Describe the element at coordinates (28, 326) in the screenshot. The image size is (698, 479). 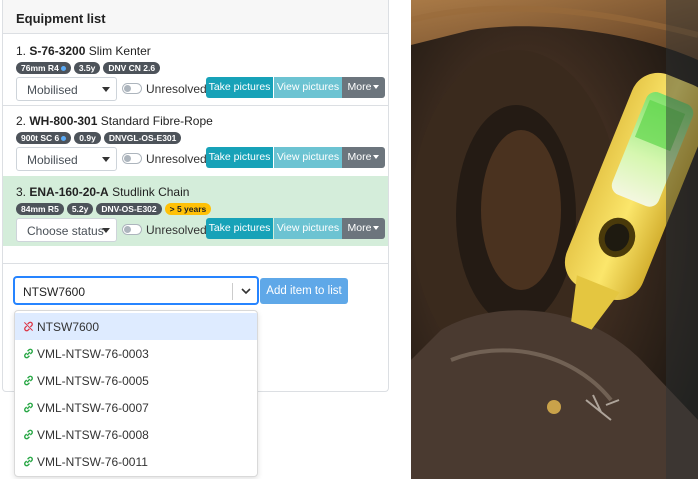
I see `unlinked-icon` at that location.